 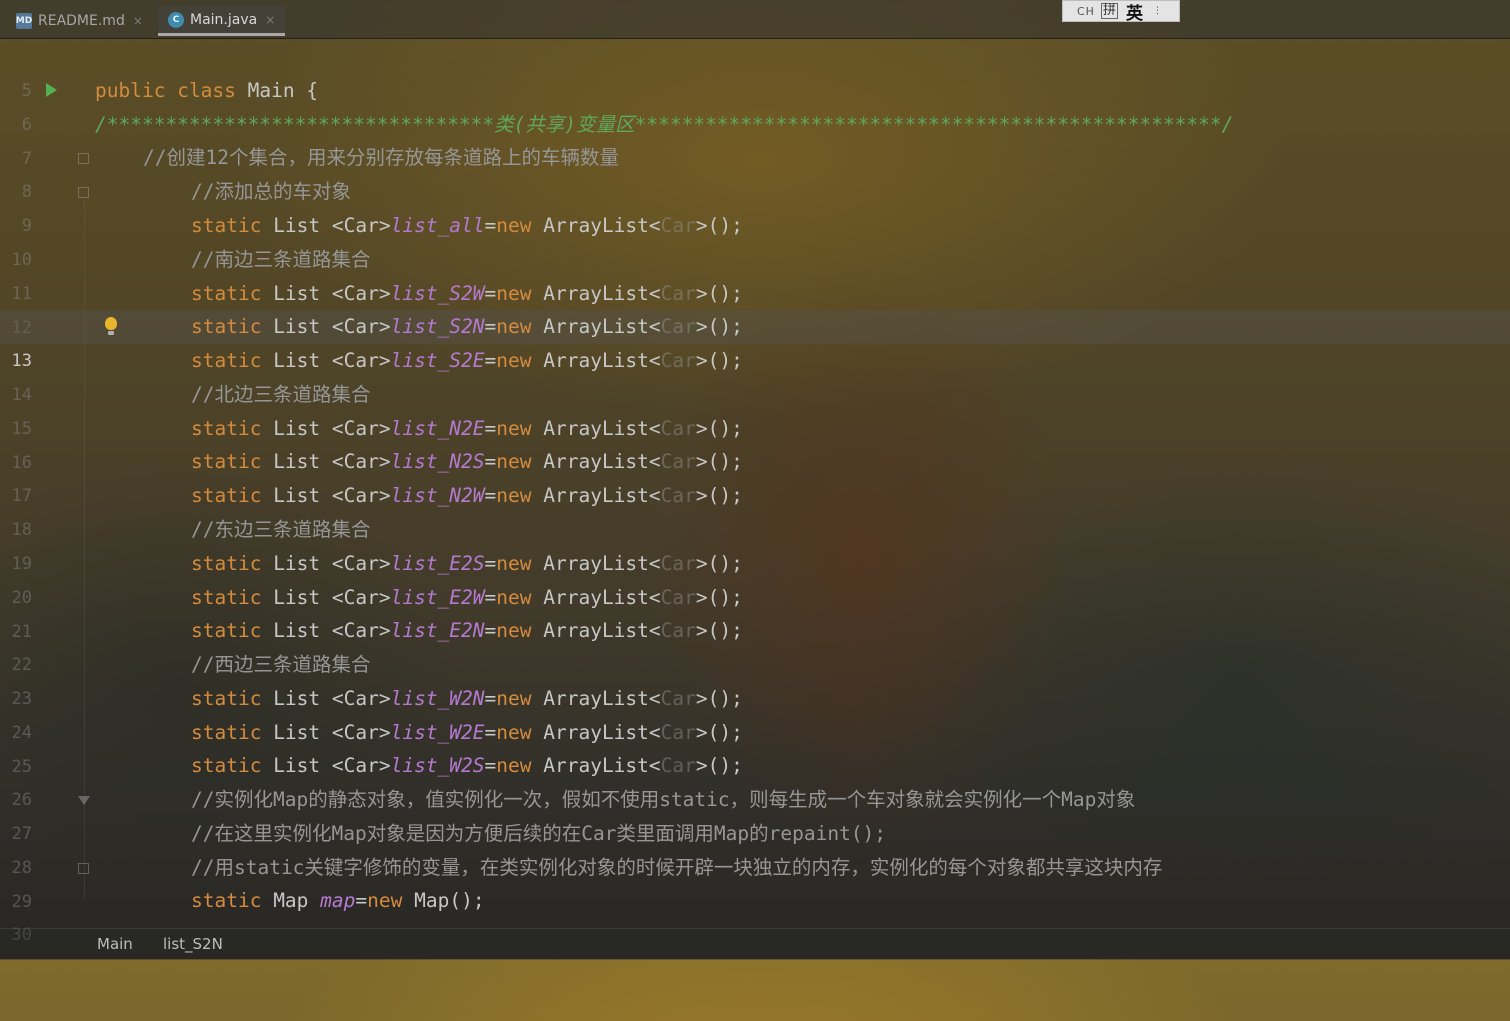 What do you see at coordinates (755, 104) in the screenshot?
I see `code-line: 6 public class Main {` at bounding box center [755, 104].